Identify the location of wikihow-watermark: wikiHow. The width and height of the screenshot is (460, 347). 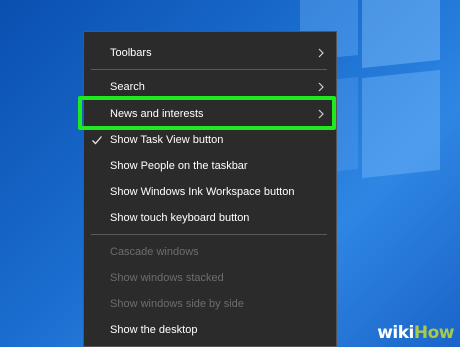
(415, 333).